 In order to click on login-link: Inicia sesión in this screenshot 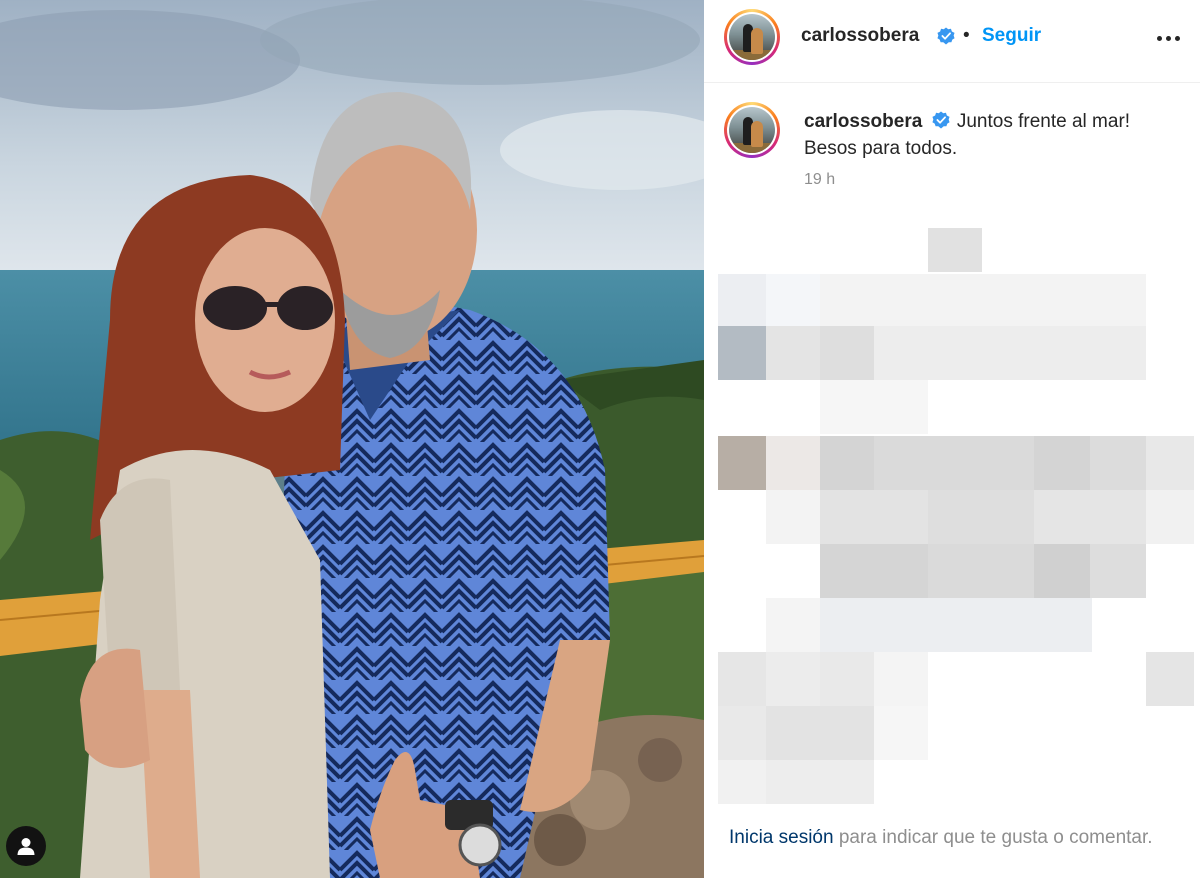, I will do `click(781, 837)`.